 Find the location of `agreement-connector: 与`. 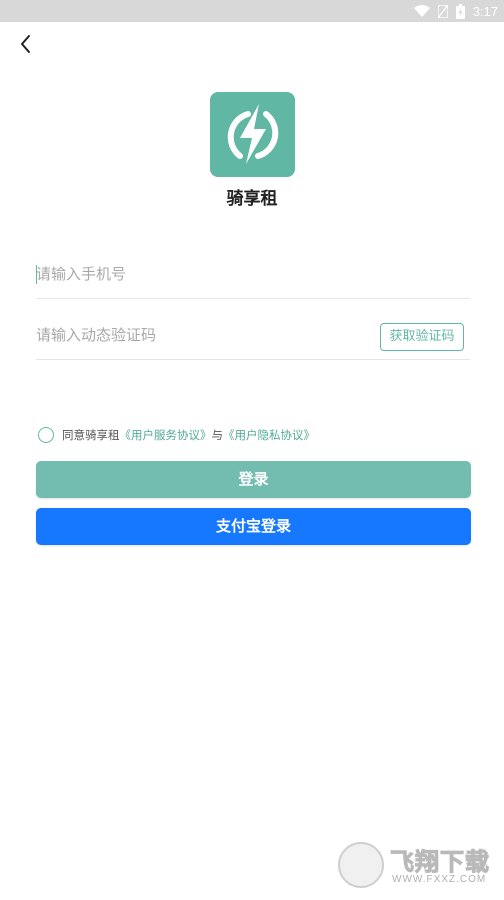

agreement-connector: 与 is located at coordinates (217, 435).